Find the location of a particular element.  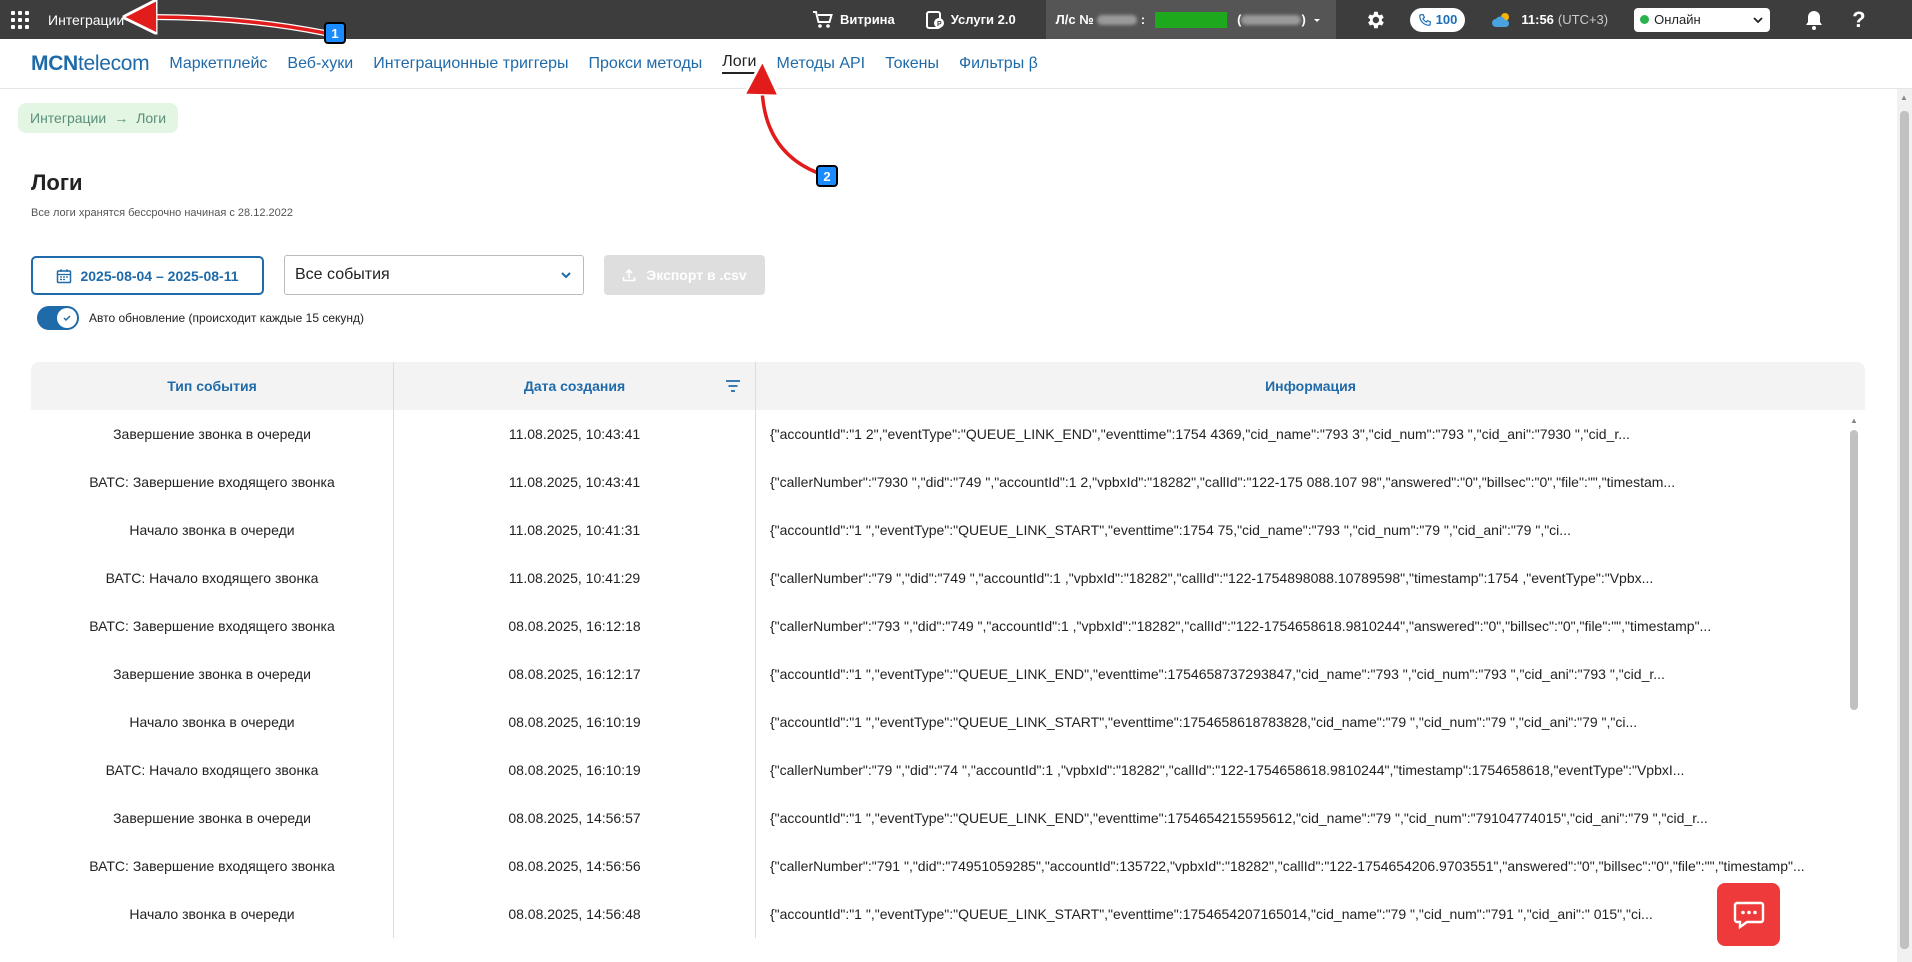

svg-text: P is located at coordinates (939, 24).